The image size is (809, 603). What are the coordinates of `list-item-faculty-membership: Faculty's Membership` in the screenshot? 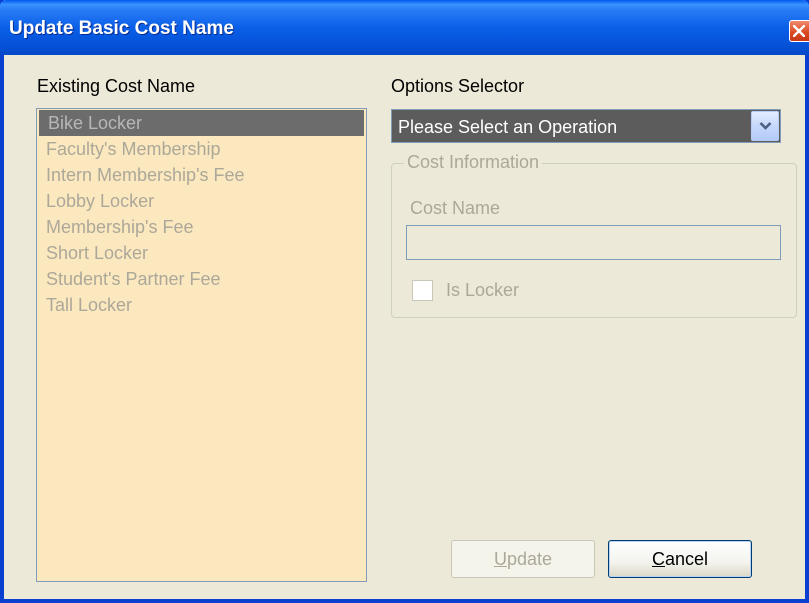 It's located at (201, 149).